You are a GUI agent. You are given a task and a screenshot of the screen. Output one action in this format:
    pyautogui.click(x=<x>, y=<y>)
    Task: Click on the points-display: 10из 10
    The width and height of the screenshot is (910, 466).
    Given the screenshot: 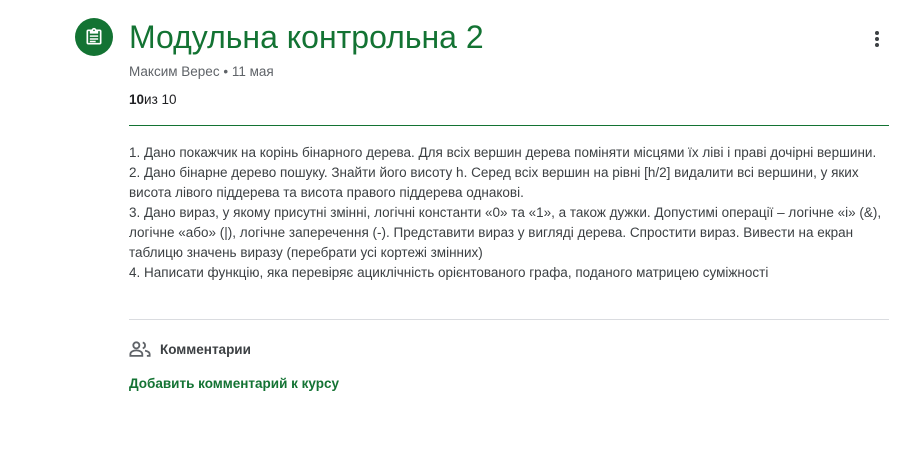 What is the action you would take?
    pyautogui.click(x=153, y=100)
    